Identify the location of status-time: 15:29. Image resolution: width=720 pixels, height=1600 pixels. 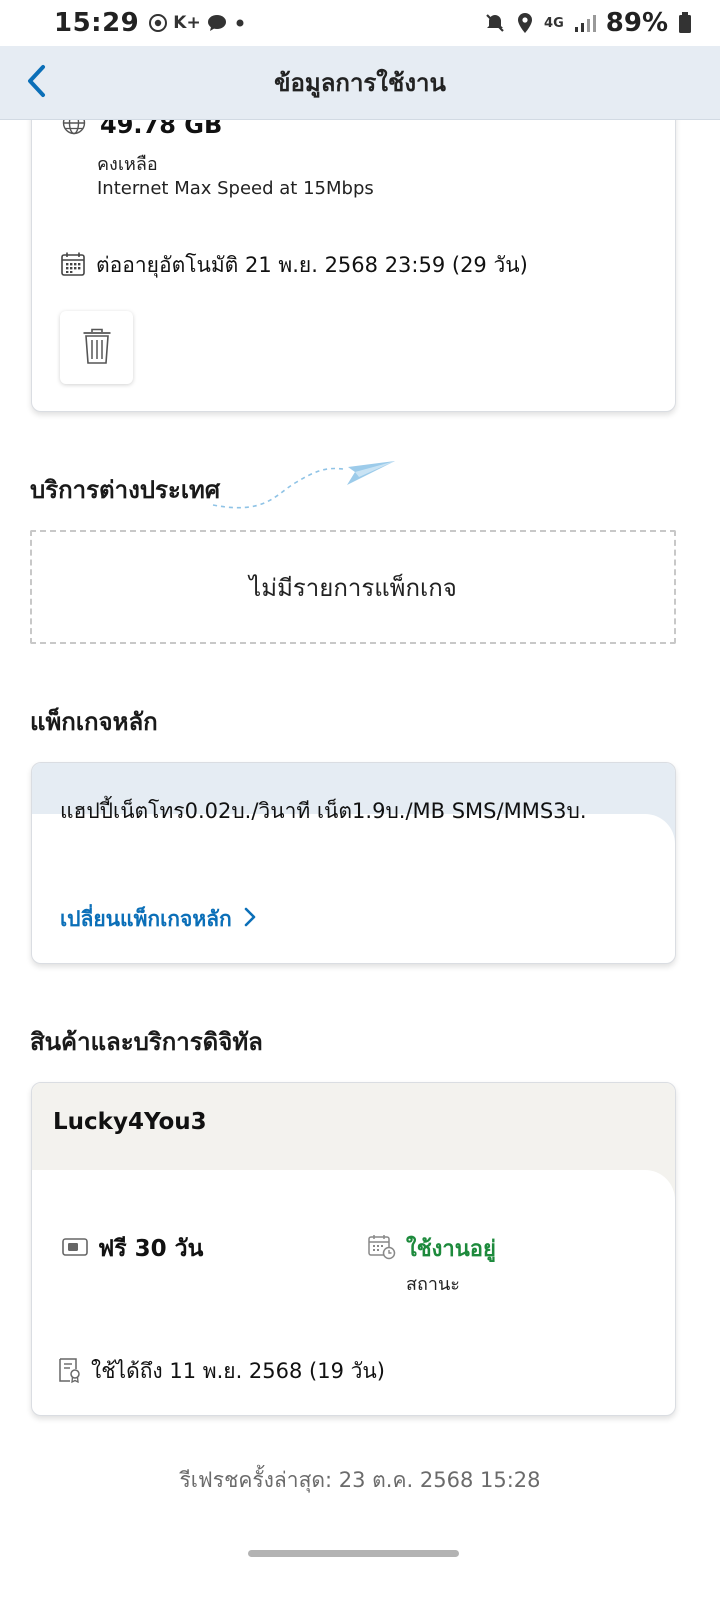
(97, 23).